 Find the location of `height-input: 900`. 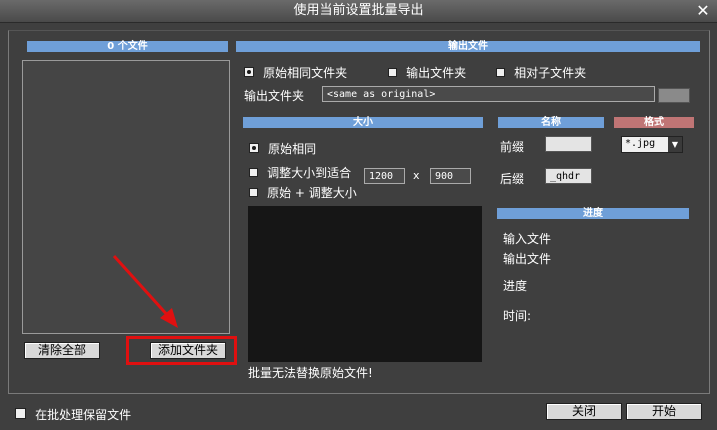

height-input: 900 is located at coordinates (450, 176).